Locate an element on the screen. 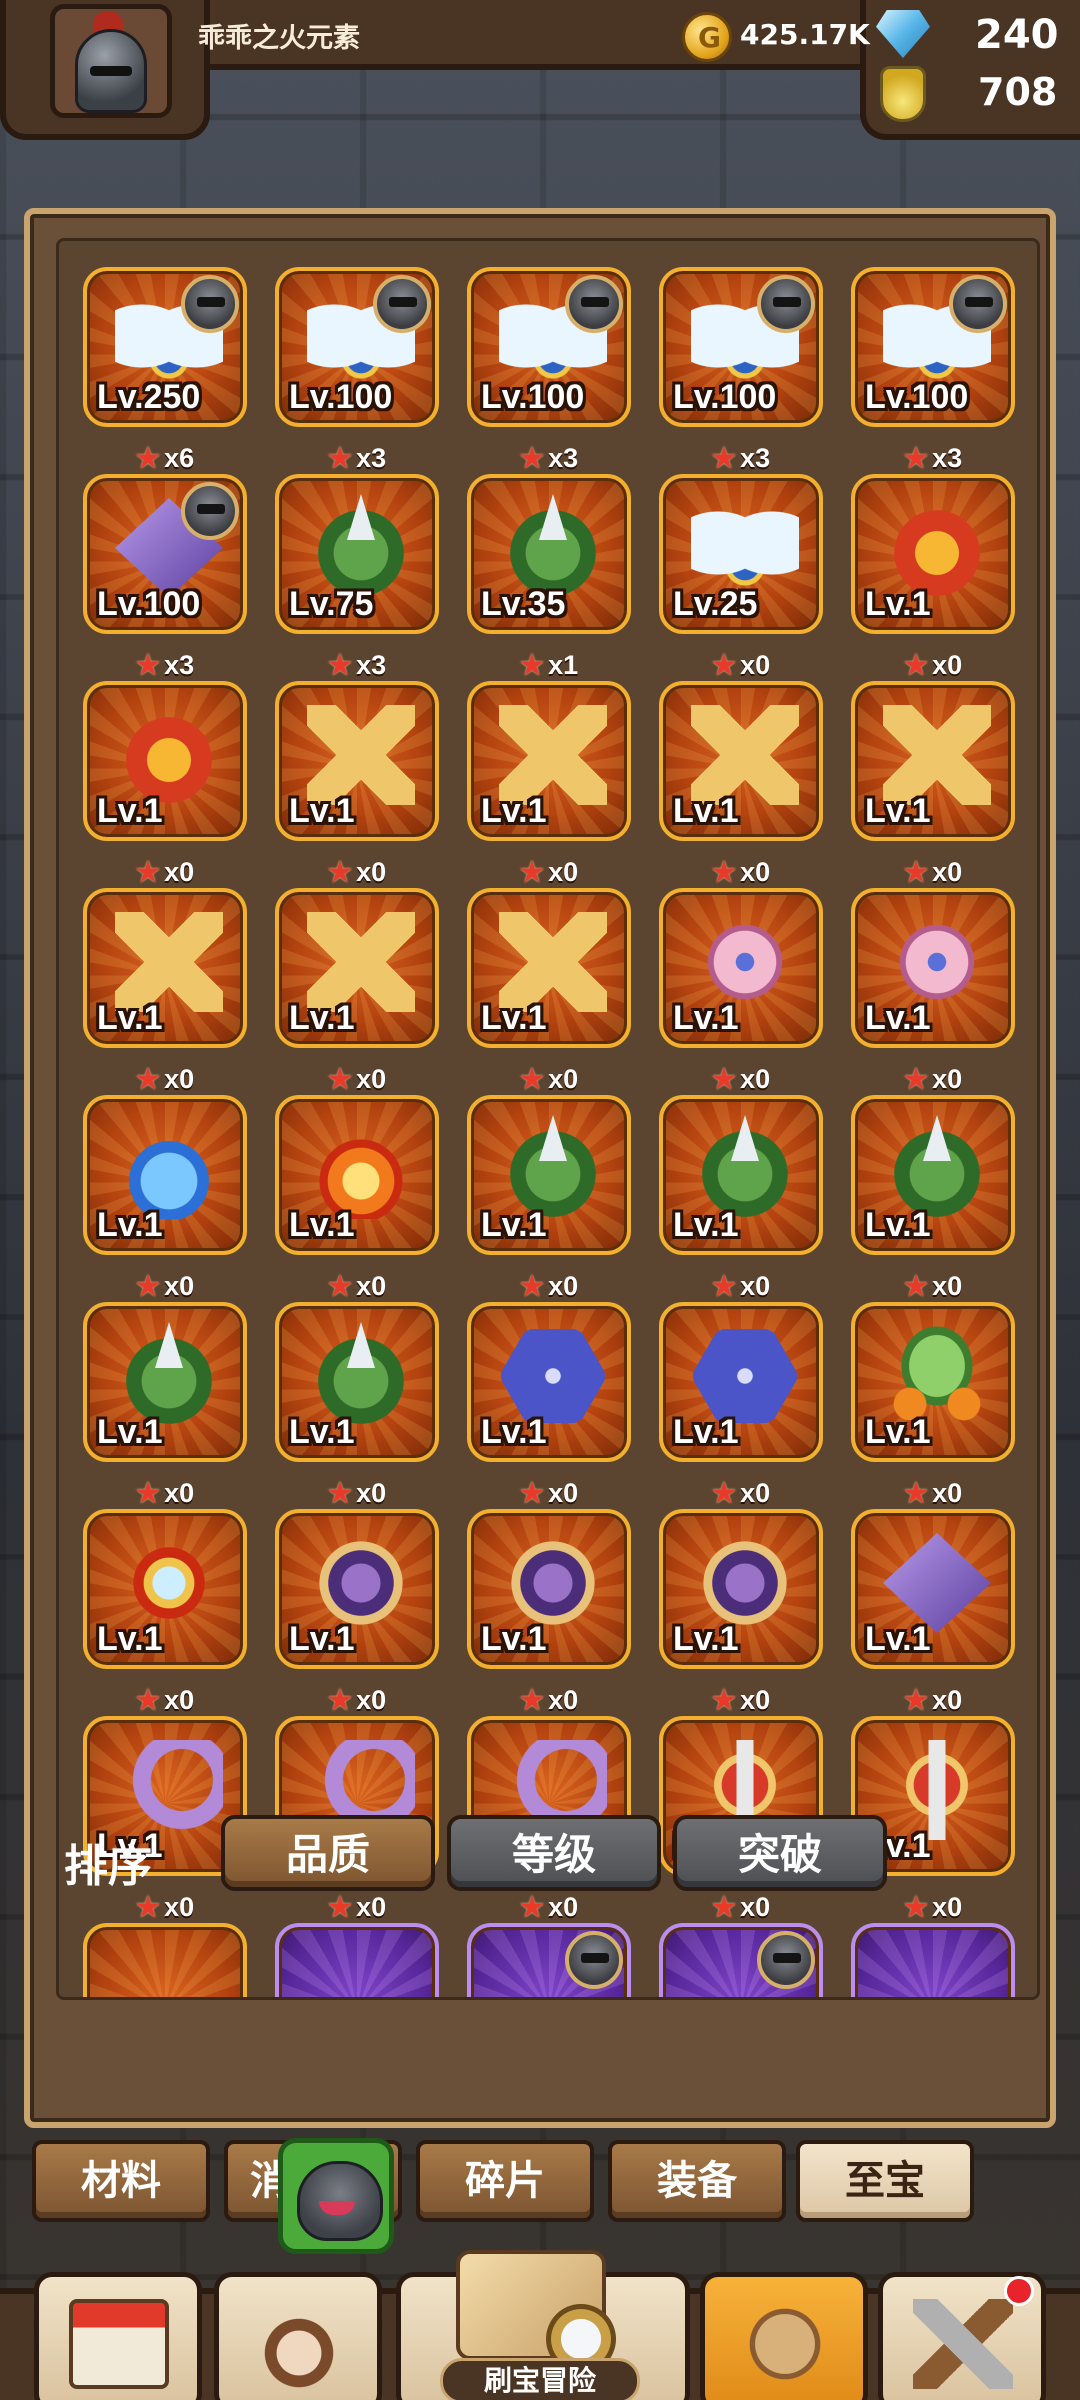  nav-adventure-button: 刷宝冒险 is located at coordinates (540, 2325).